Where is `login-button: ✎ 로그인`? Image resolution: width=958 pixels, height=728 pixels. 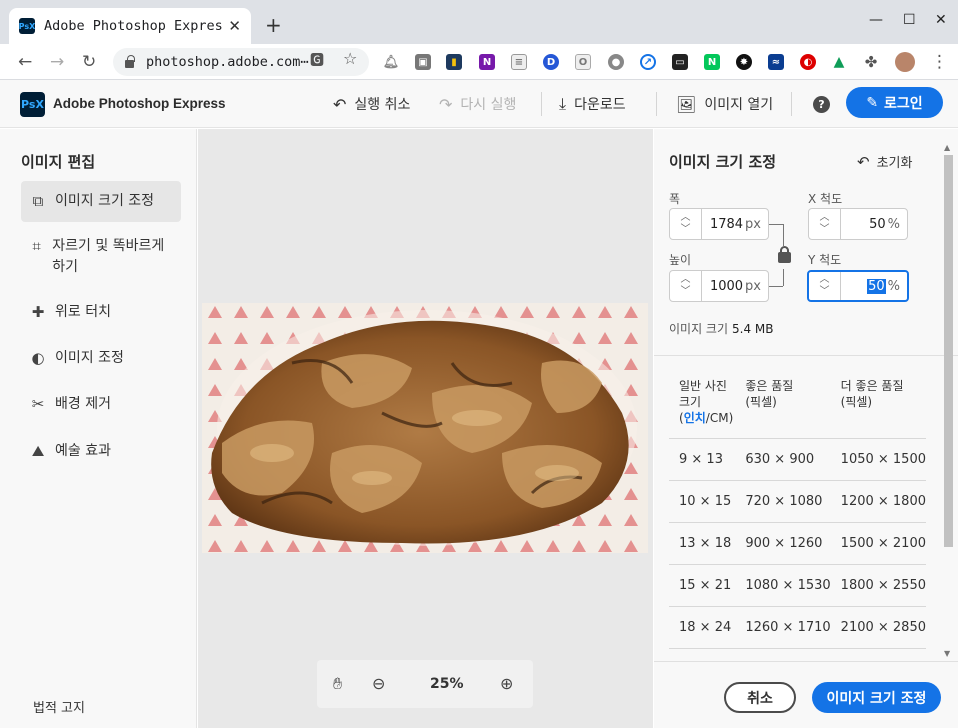
login-button: ✎ 로그인 is located at coordinates (894, 102).